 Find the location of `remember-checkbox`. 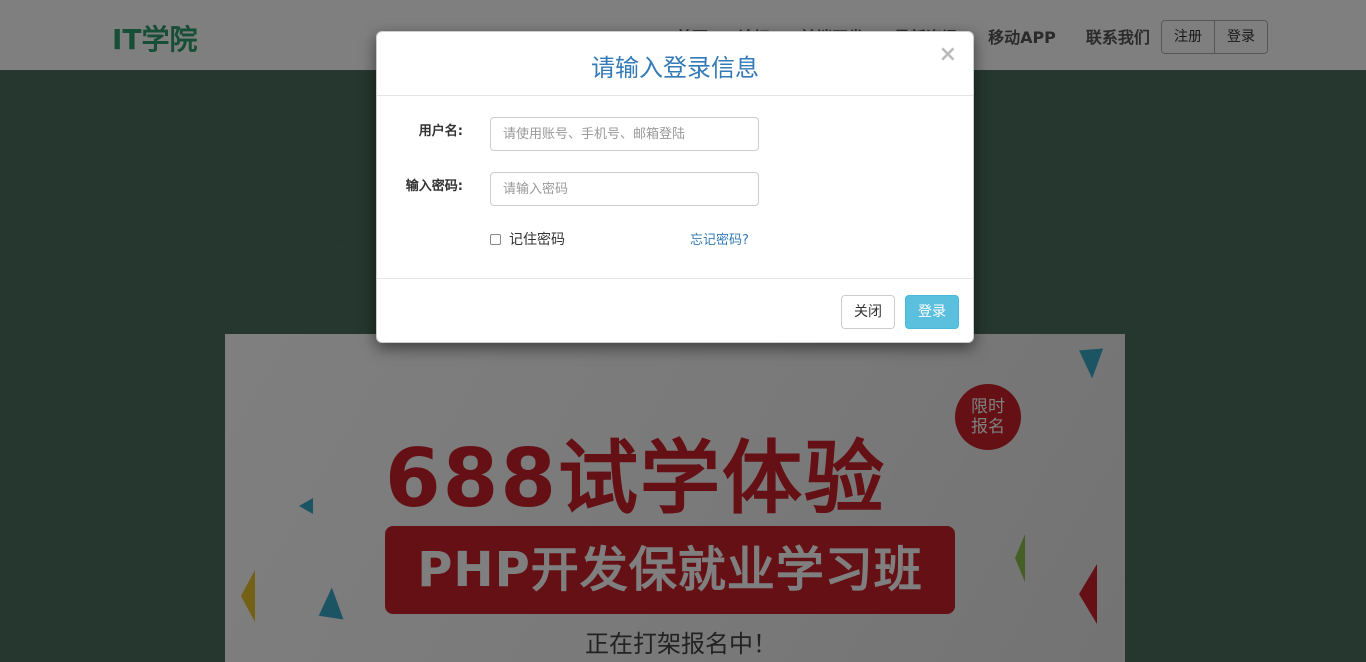

remember-checkbox is located at coordinates (495, 239).